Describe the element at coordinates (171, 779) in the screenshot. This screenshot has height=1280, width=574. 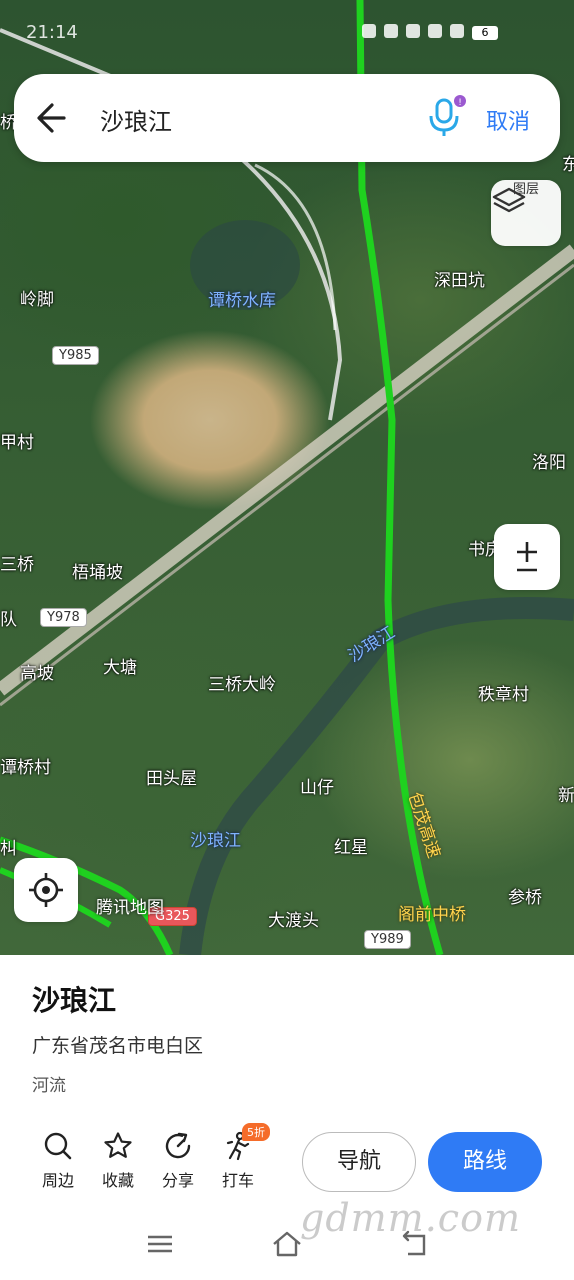
I see `map-label-place: 田头屋` at that location.